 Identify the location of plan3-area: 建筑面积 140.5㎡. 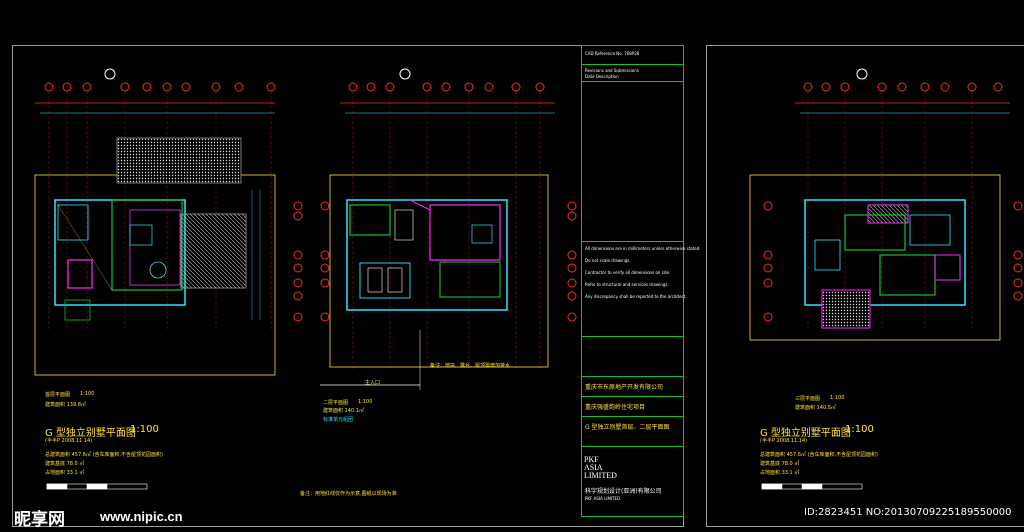
(815, 408).